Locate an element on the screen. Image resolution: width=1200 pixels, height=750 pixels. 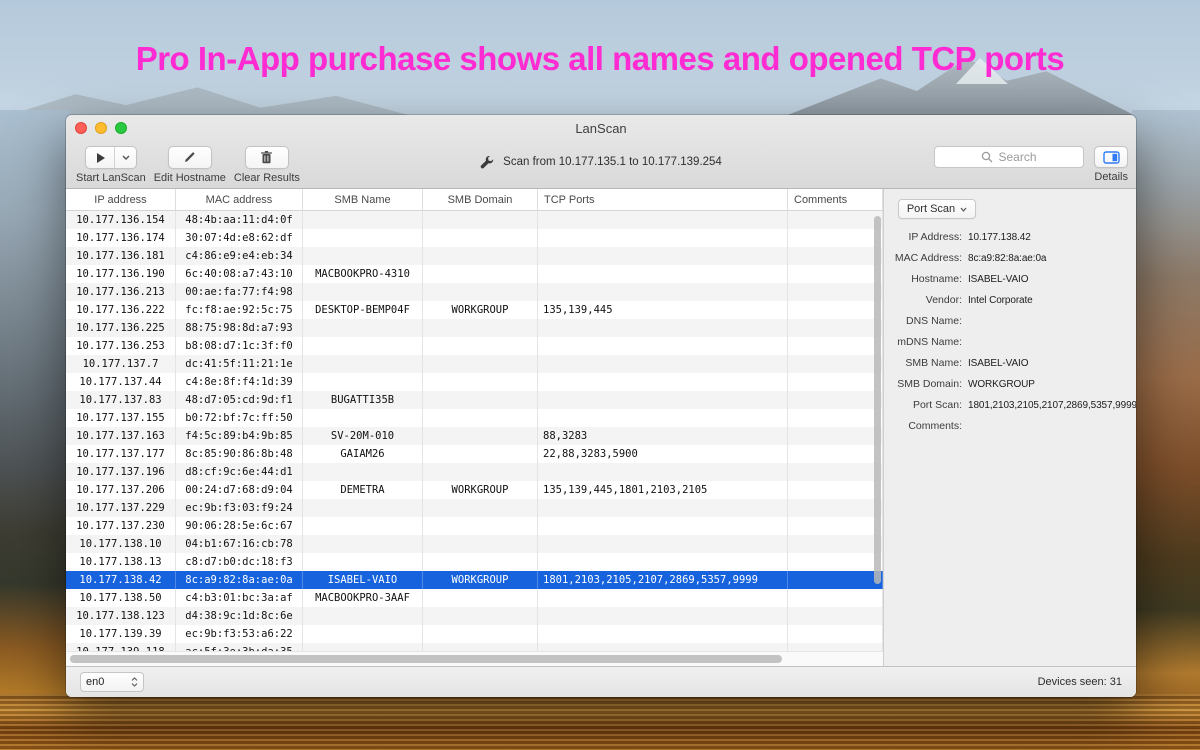
table-row: 10.177.137.230 90:06:28:5e:6c:67 is located at coordinates (474, 526).